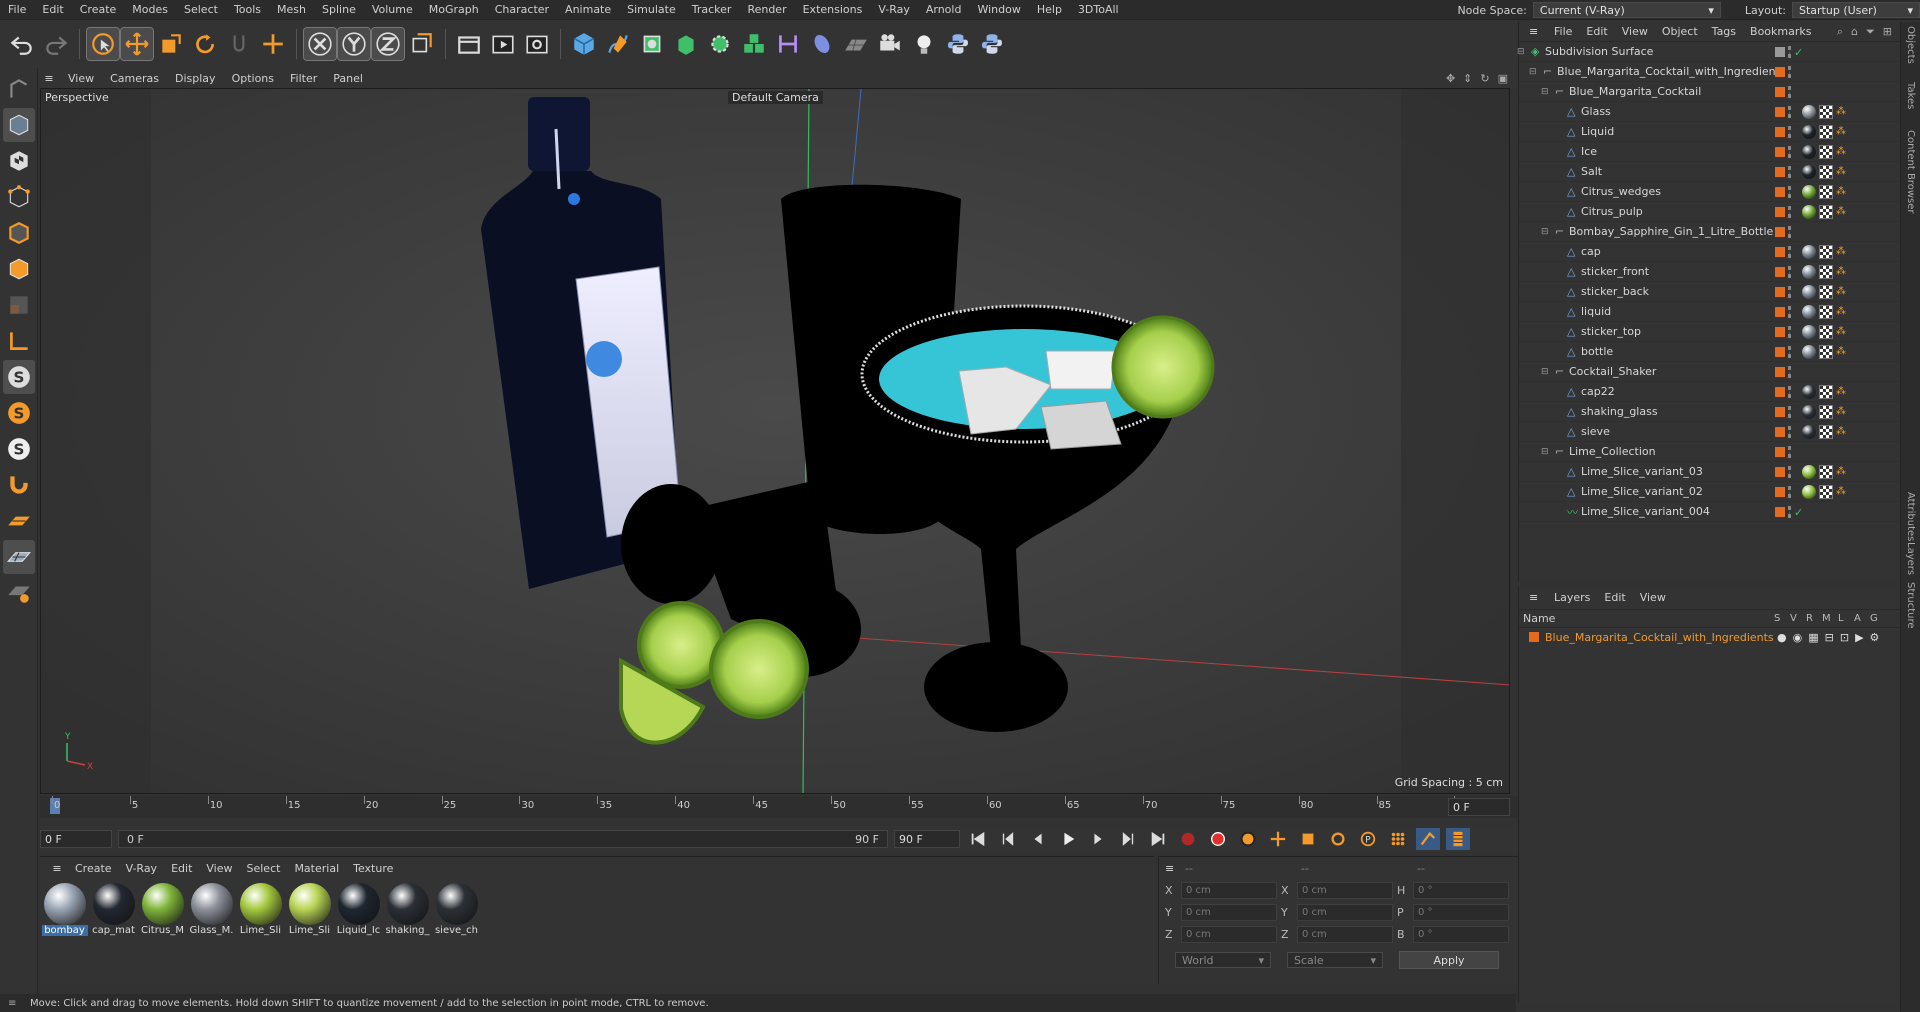 The image size is (1920, 1012). I want to click on material-menu-edit: Edit, so click(181, 868).